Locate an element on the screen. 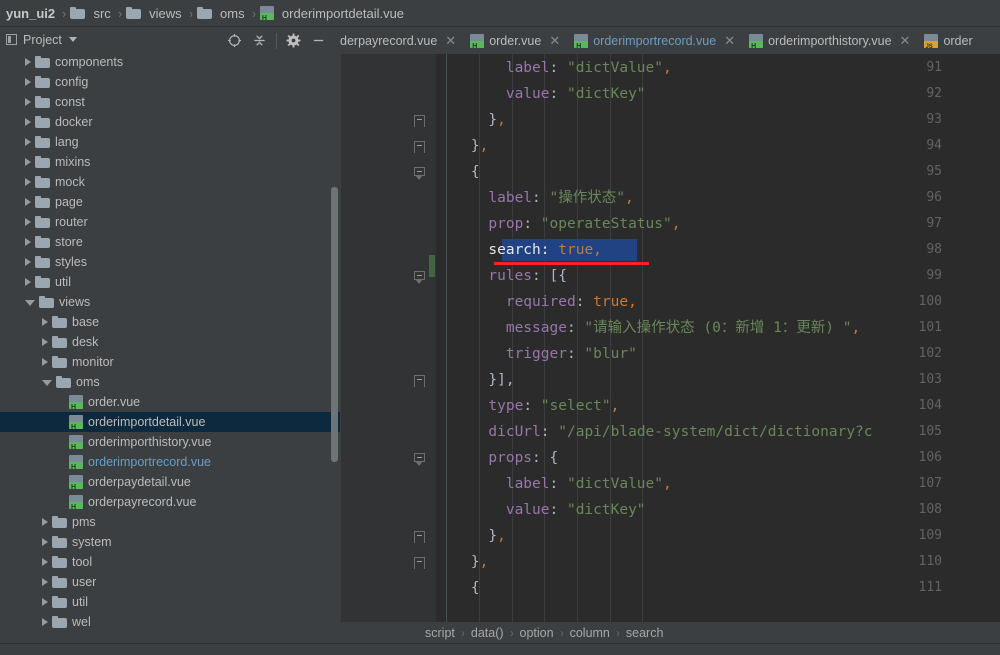  tree-item-page: page is located at coordinates (170, 202).